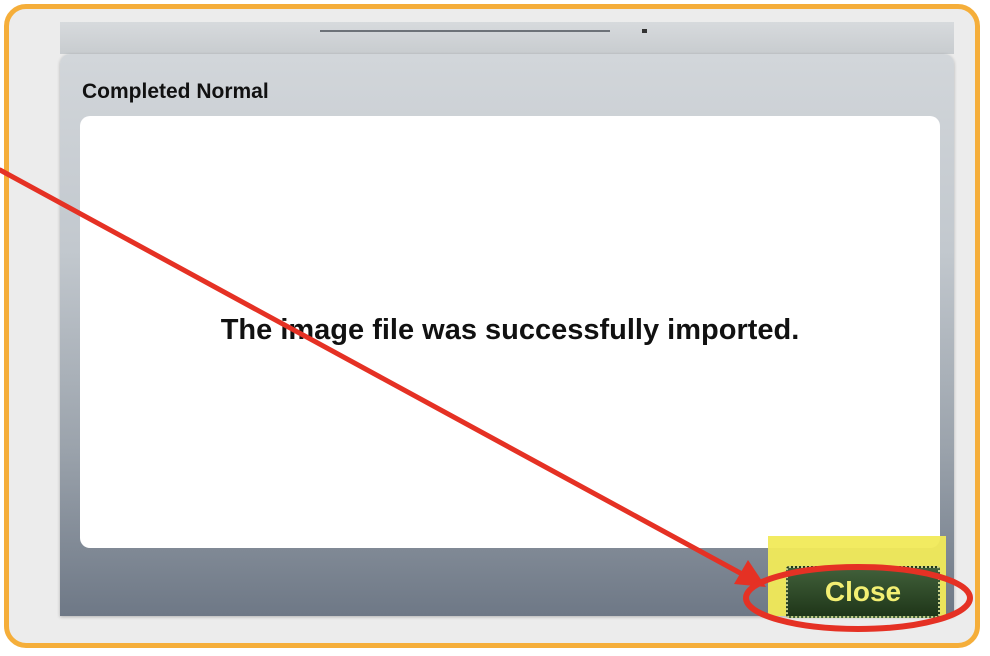  Describe the element at coordinates (175, 91) in the screenshot. I see `dialog-title: Completed Normal` at that location.